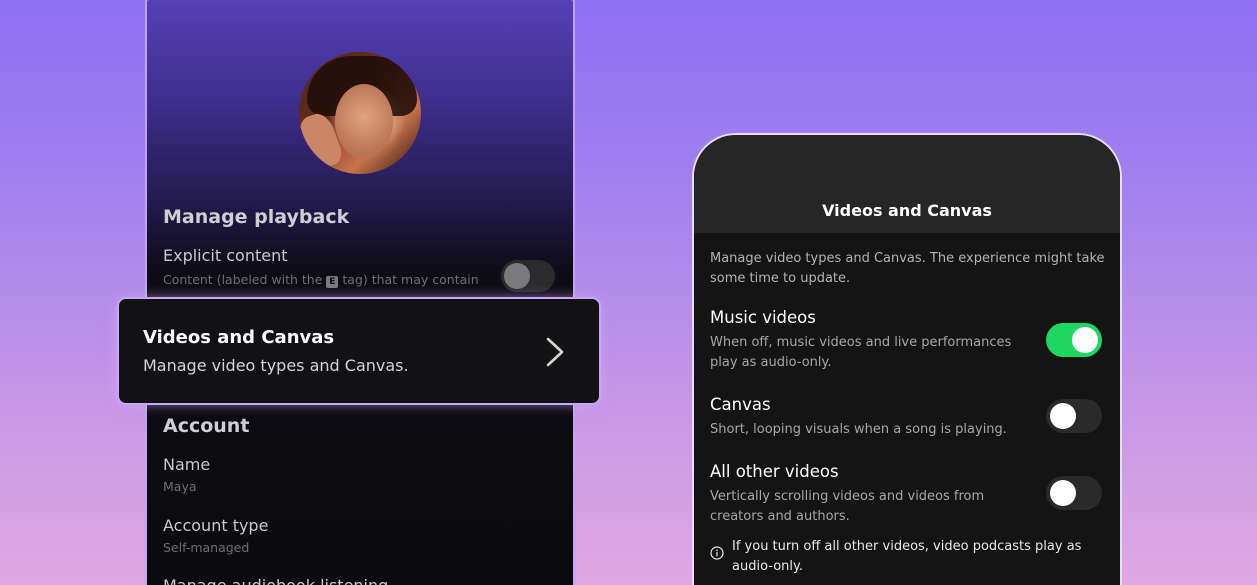 The height and width of the screenshot is (585, 1257). I want to click on explicit-content-title: Explicit content, so click(225, 255).